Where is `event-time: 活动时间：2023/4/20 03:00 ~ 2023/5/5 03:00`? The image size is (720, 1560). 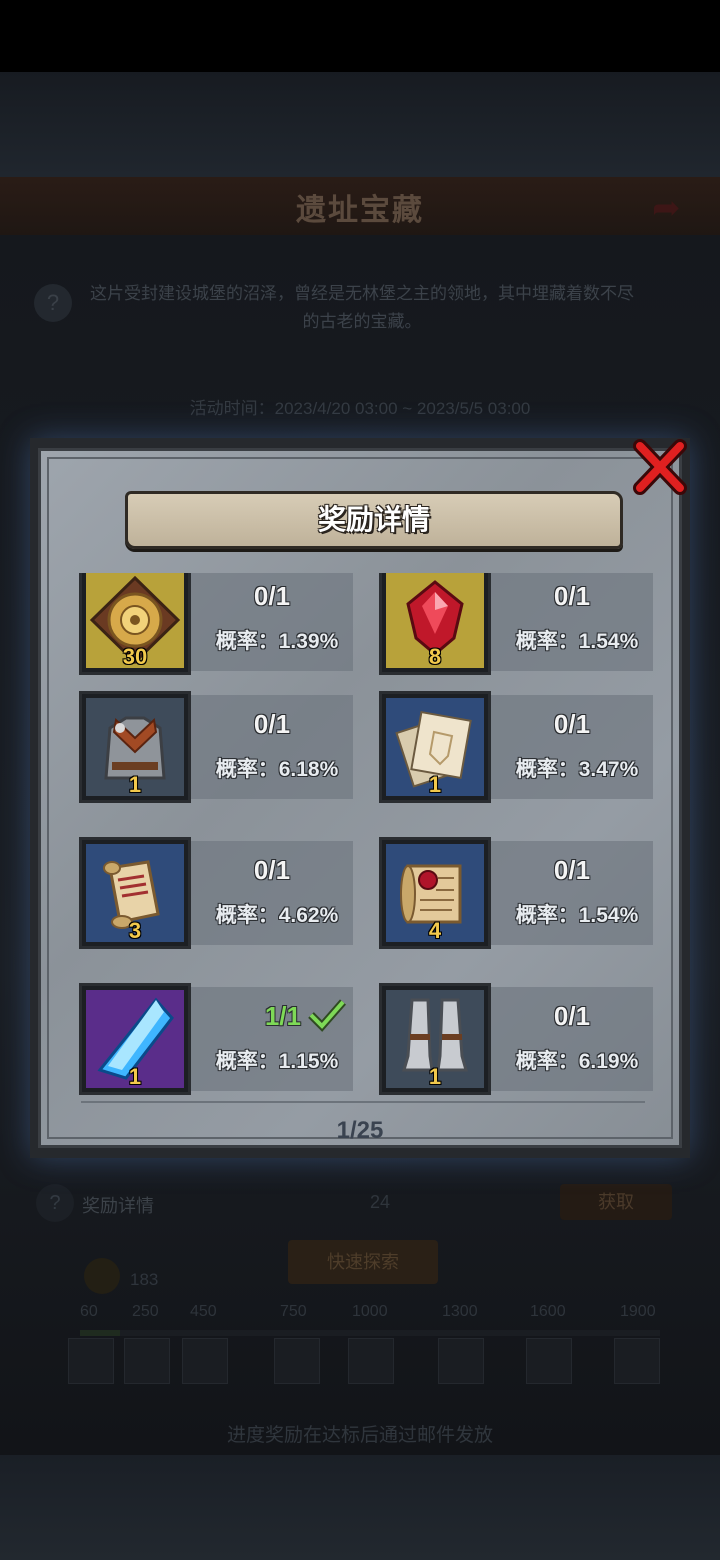 event-time: 活动时间：2023/4/20 03:00 ~ 2023/5/5 03:00 is located at coordinates (360, 408).